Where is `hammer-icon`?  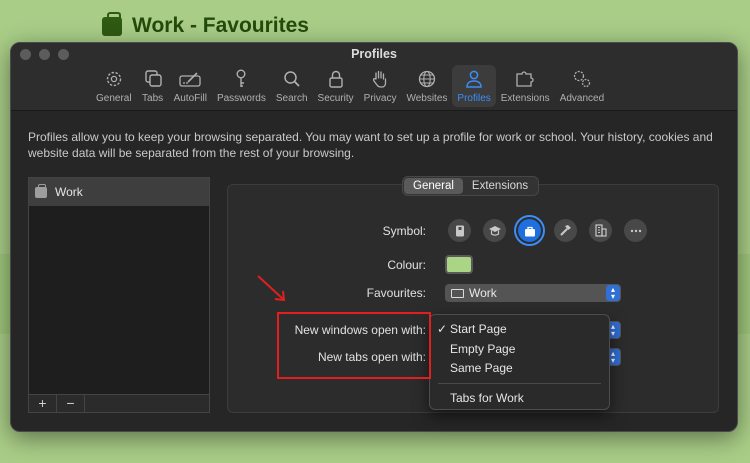
hammer-icon is located at coordinates (565, 230).